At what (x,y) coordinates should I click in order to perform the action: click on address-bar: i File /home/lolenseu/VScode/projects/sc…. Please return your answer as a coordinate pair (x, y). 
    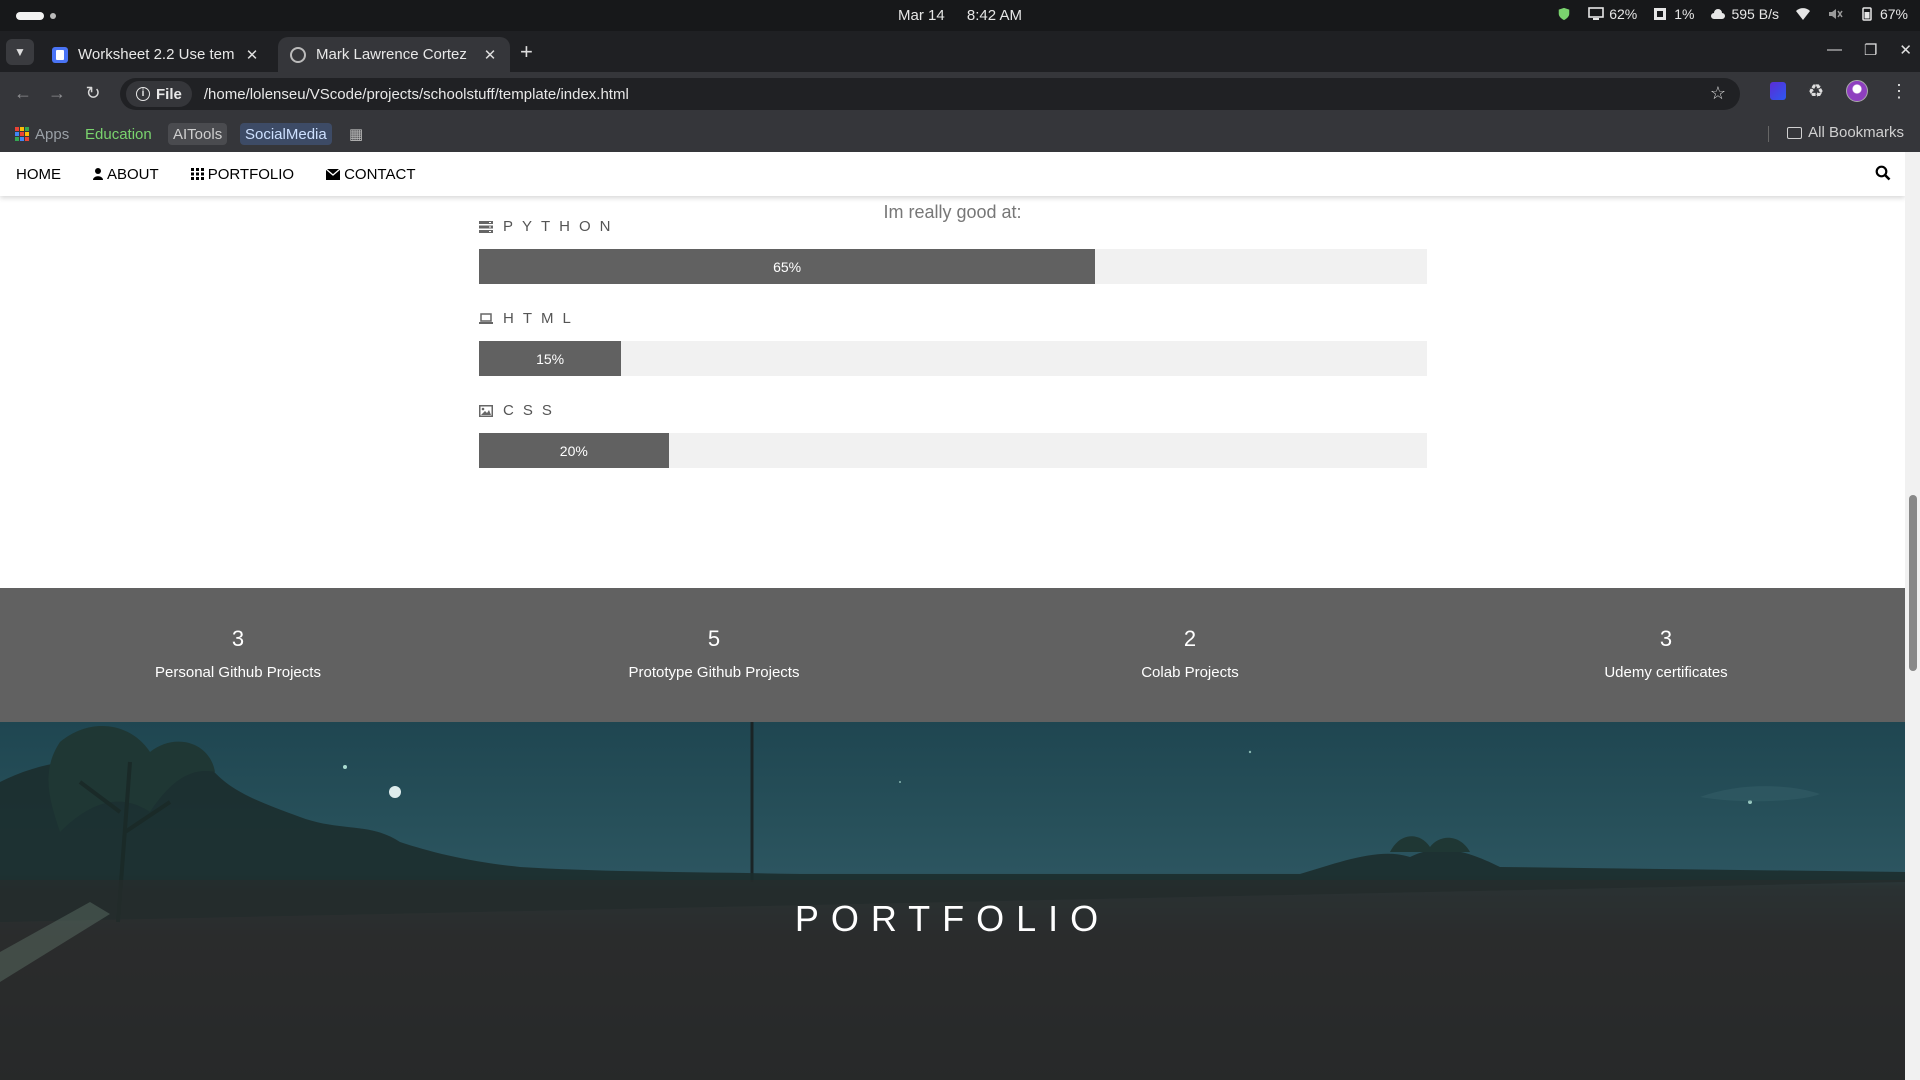
    Looking at the image, I should click on (930, 94).